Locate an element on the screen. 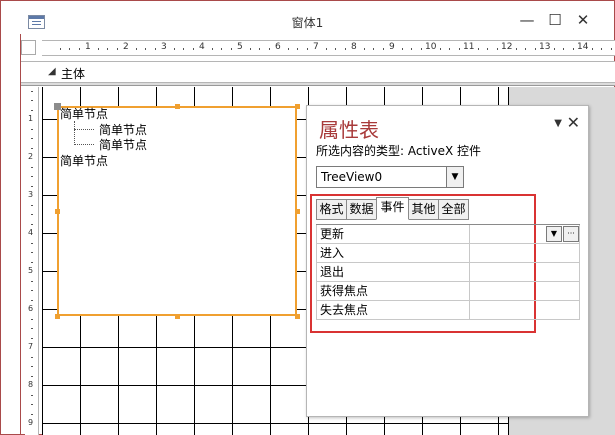 Image resolution: width=615 pixels, height=435 pixels. property-sheet-title: 属性表 is located at coordinates (349, 130).